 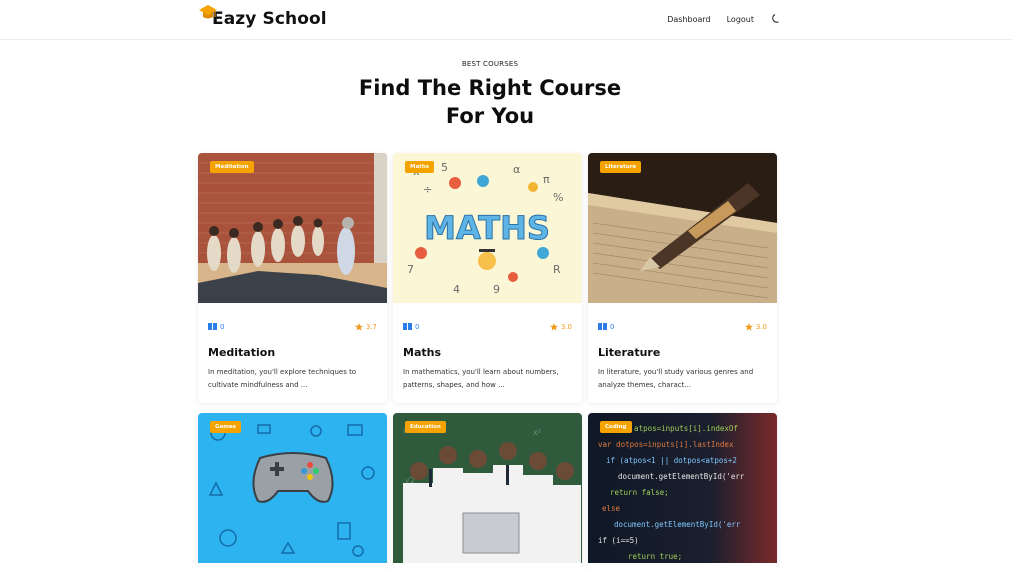 What do you see at coordinates (208, 12) in the screenshot?
I see `graduation-cap-icon` at bounding box center [208, 12].